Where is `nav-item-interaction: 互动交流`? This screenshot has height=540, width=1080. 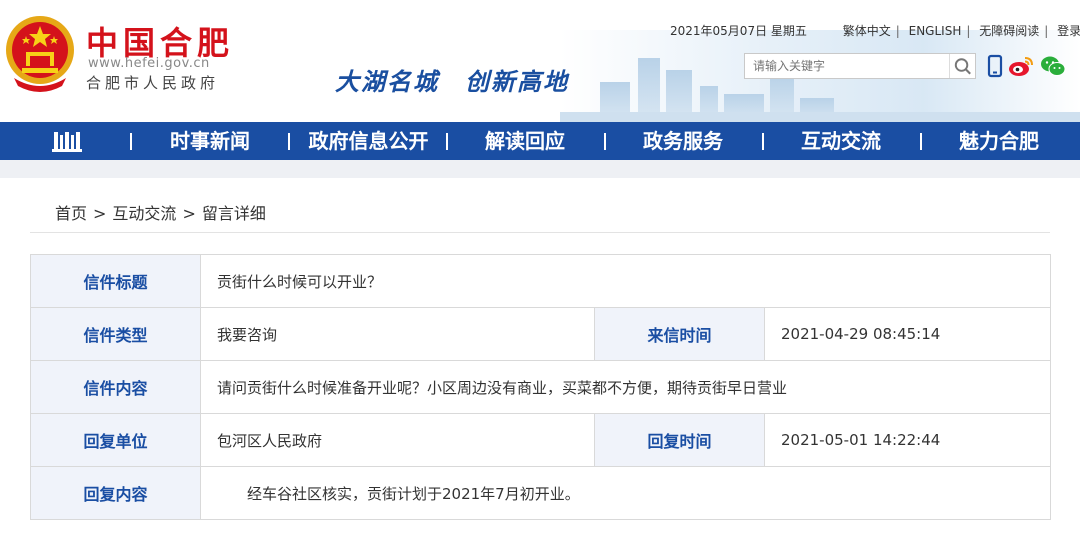
nav-item-interaction: 互动交流 is located at coordinates (841, 141).